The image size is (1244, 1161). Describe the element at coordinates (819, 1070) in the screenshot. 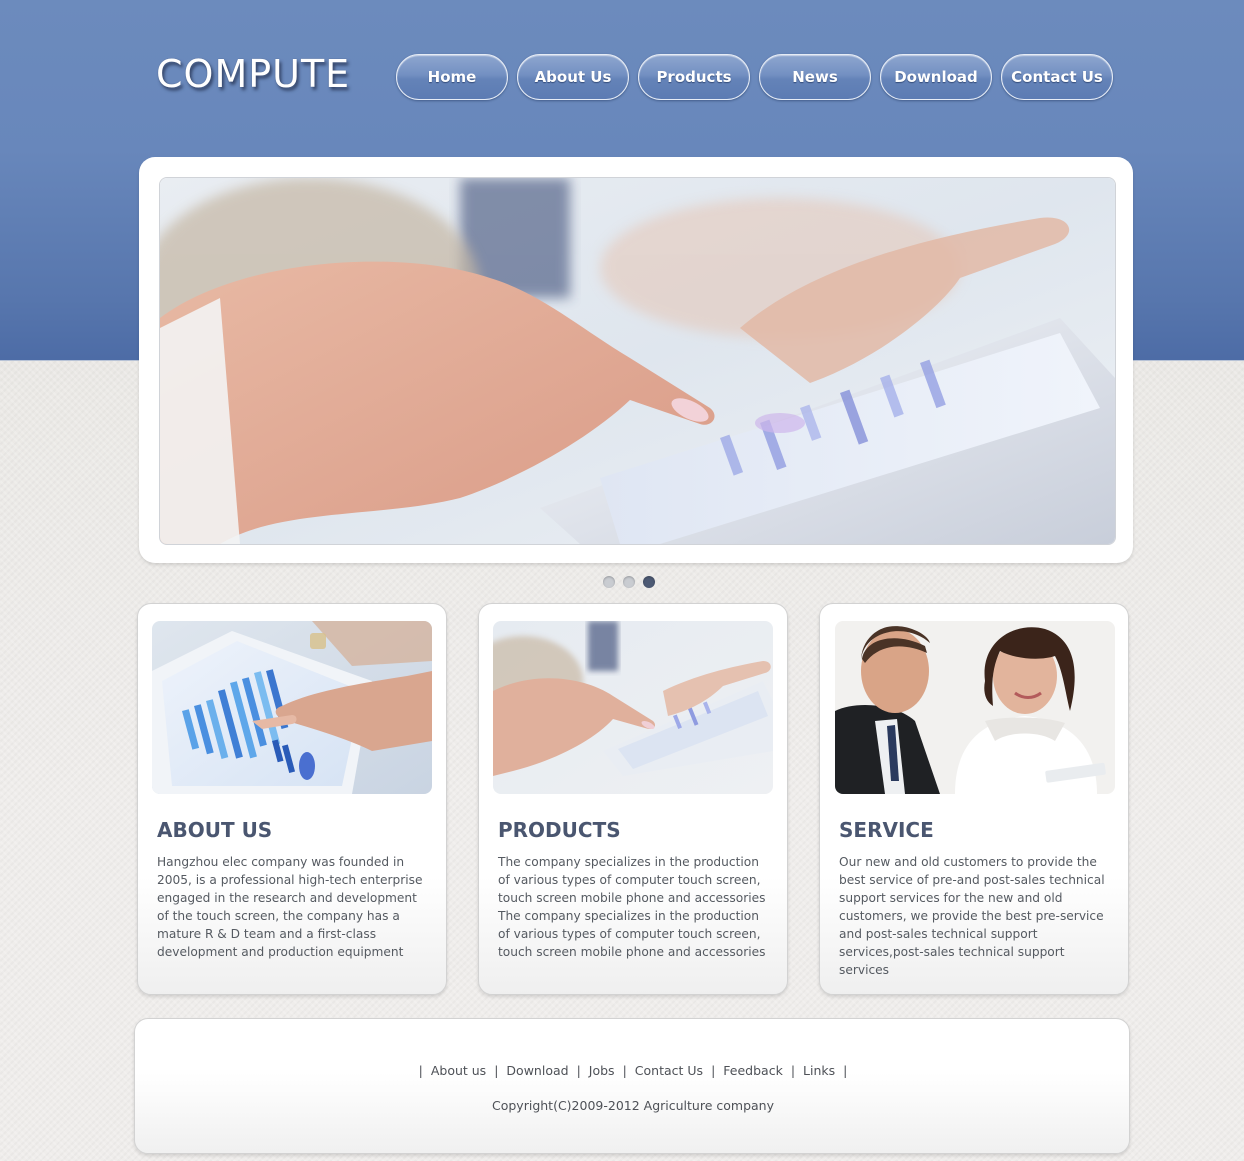

I see `footer-link-links: Links` at that location.